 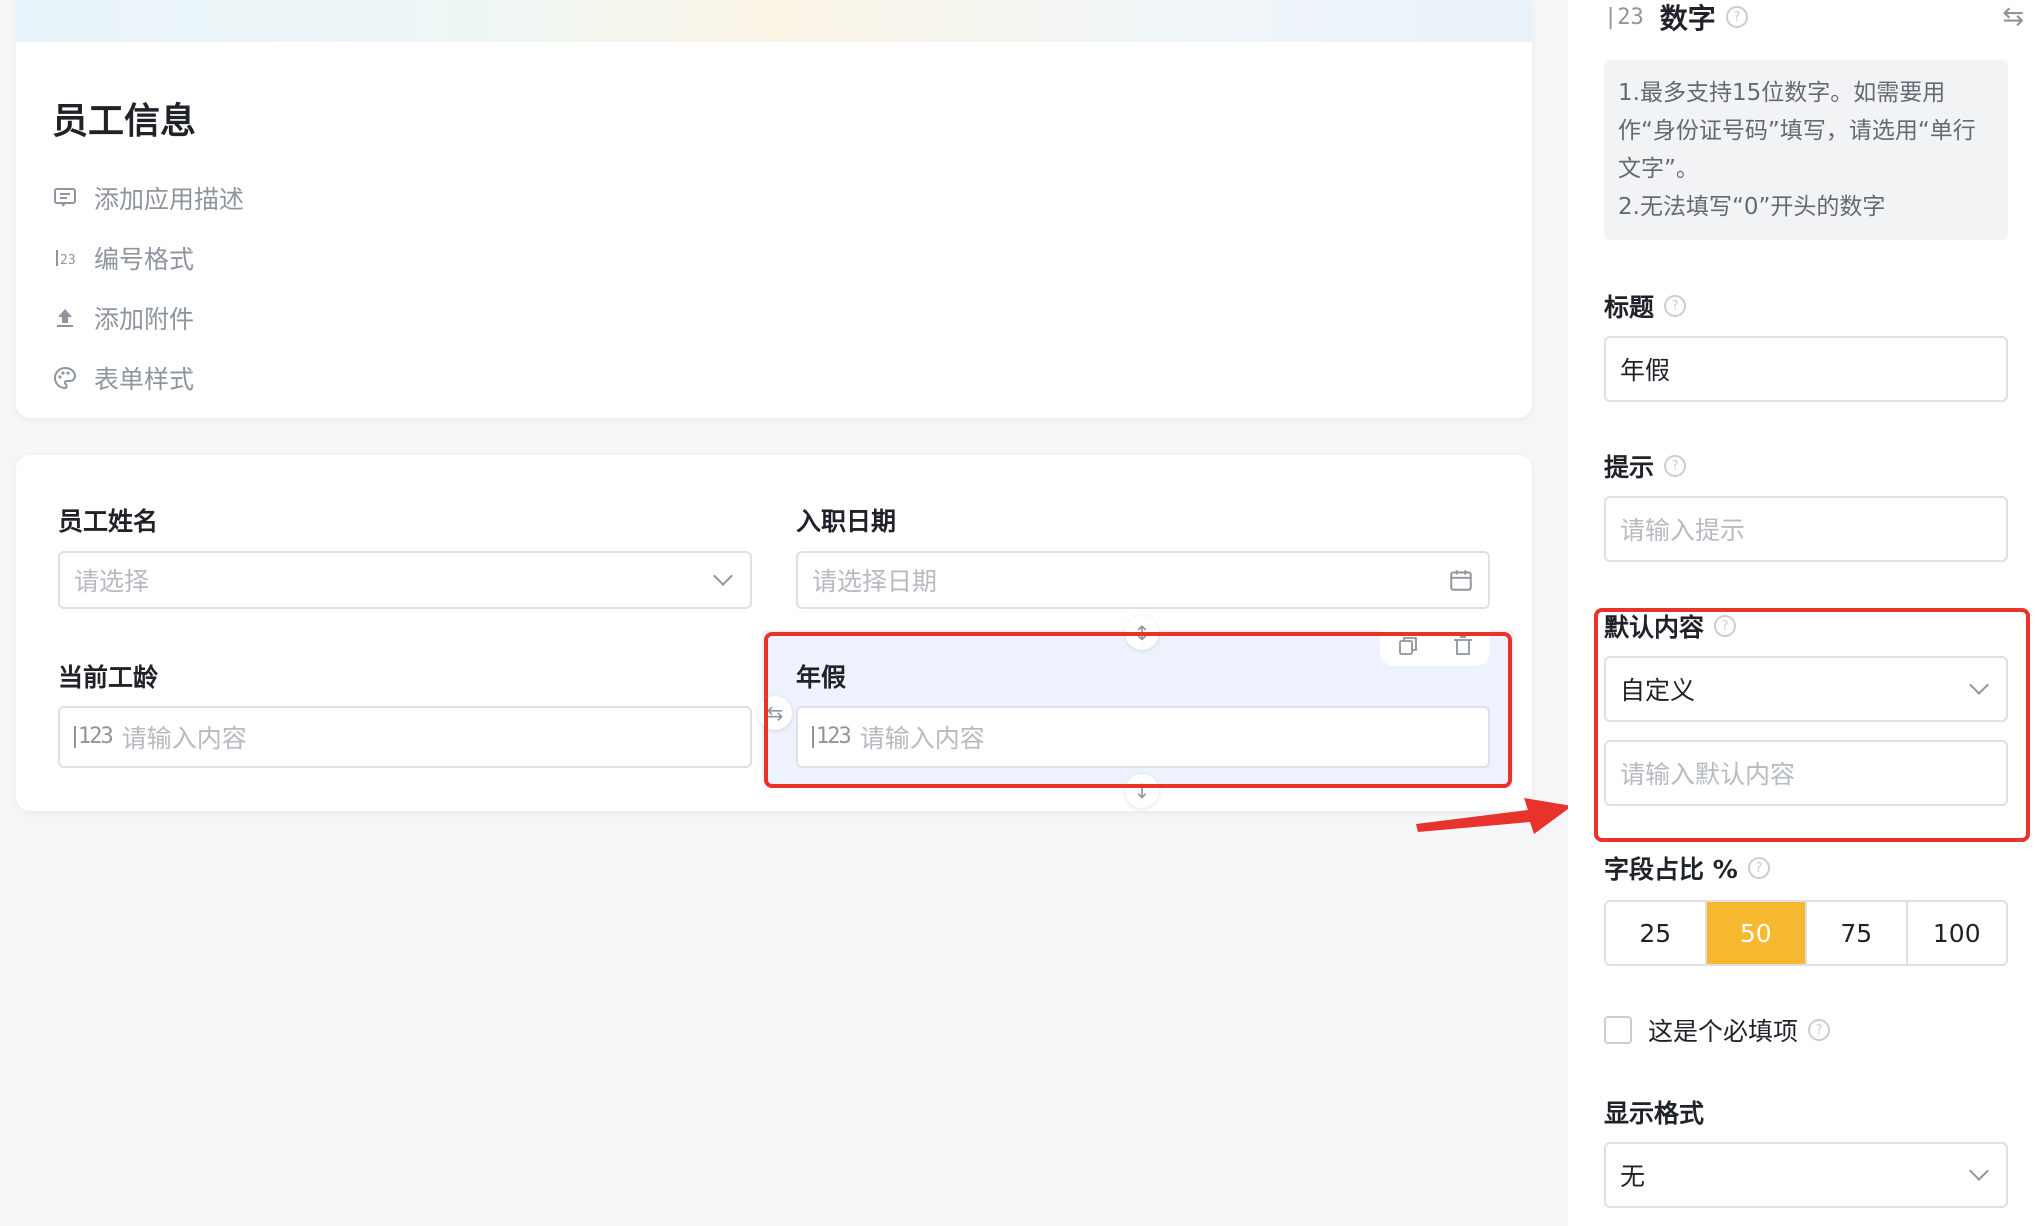 I want to click on hint-input: 请输入提示, so click(x=1806, y=529).